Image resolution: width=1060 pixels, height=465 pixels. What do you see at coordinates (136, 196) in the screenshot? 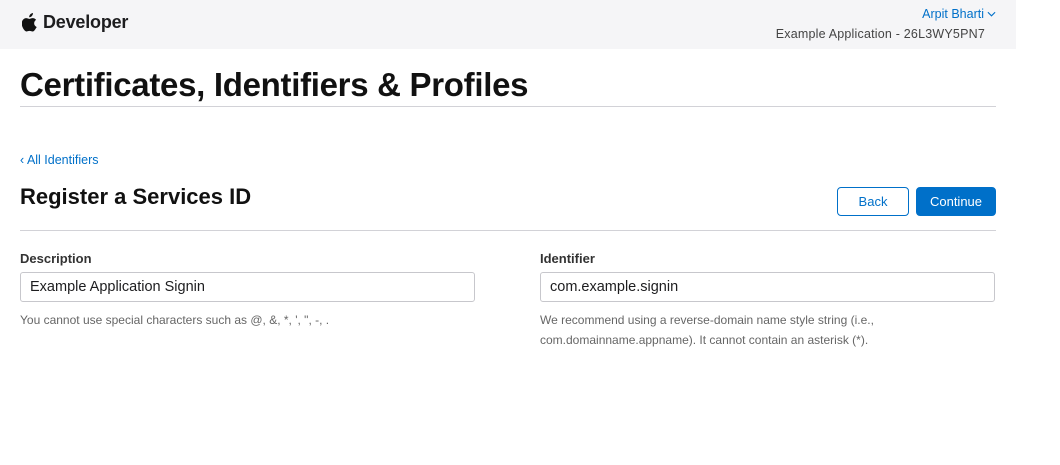
I see `section-title: Register a Services ID` at bounding box center [136, 196].